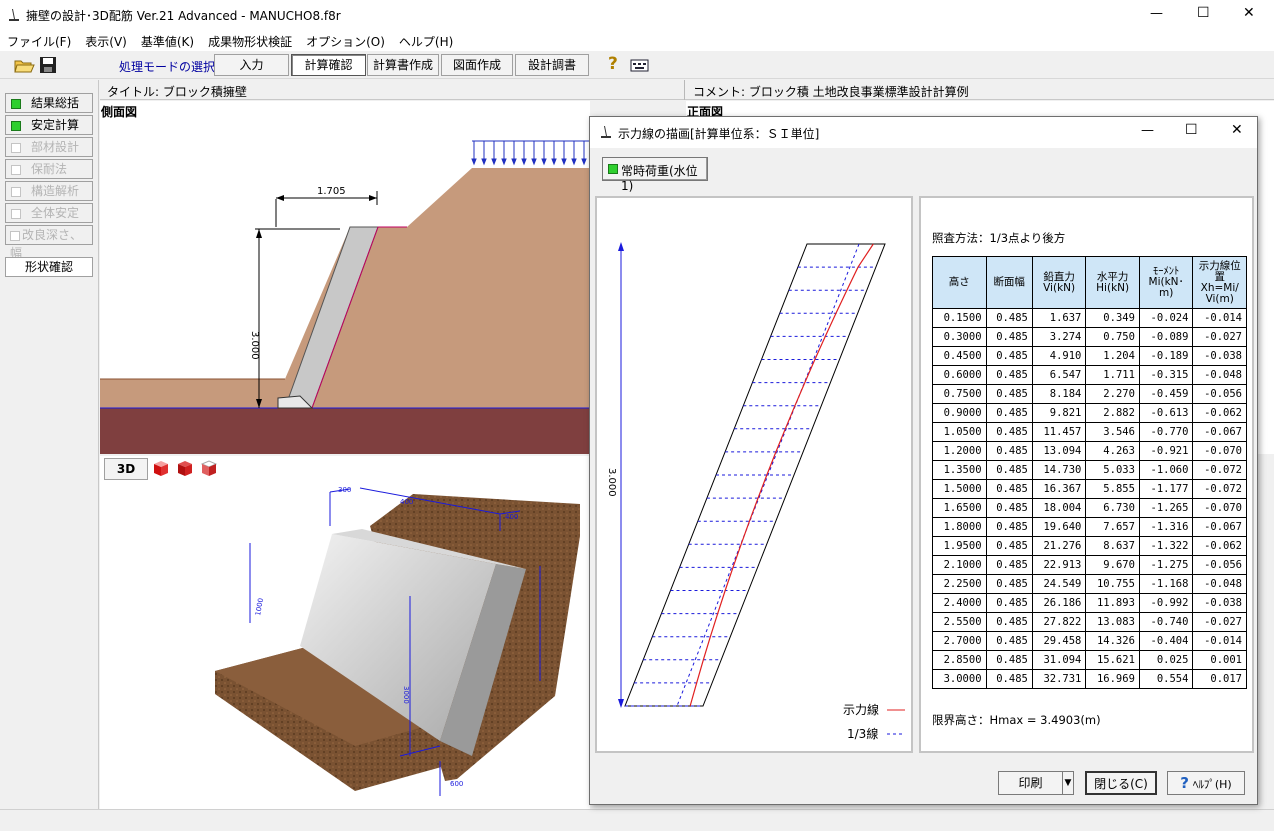  Describe the element at coordinates (49, 242) in the screenshot. I see `nav-improvement: 改良深さ、幅` at that location.